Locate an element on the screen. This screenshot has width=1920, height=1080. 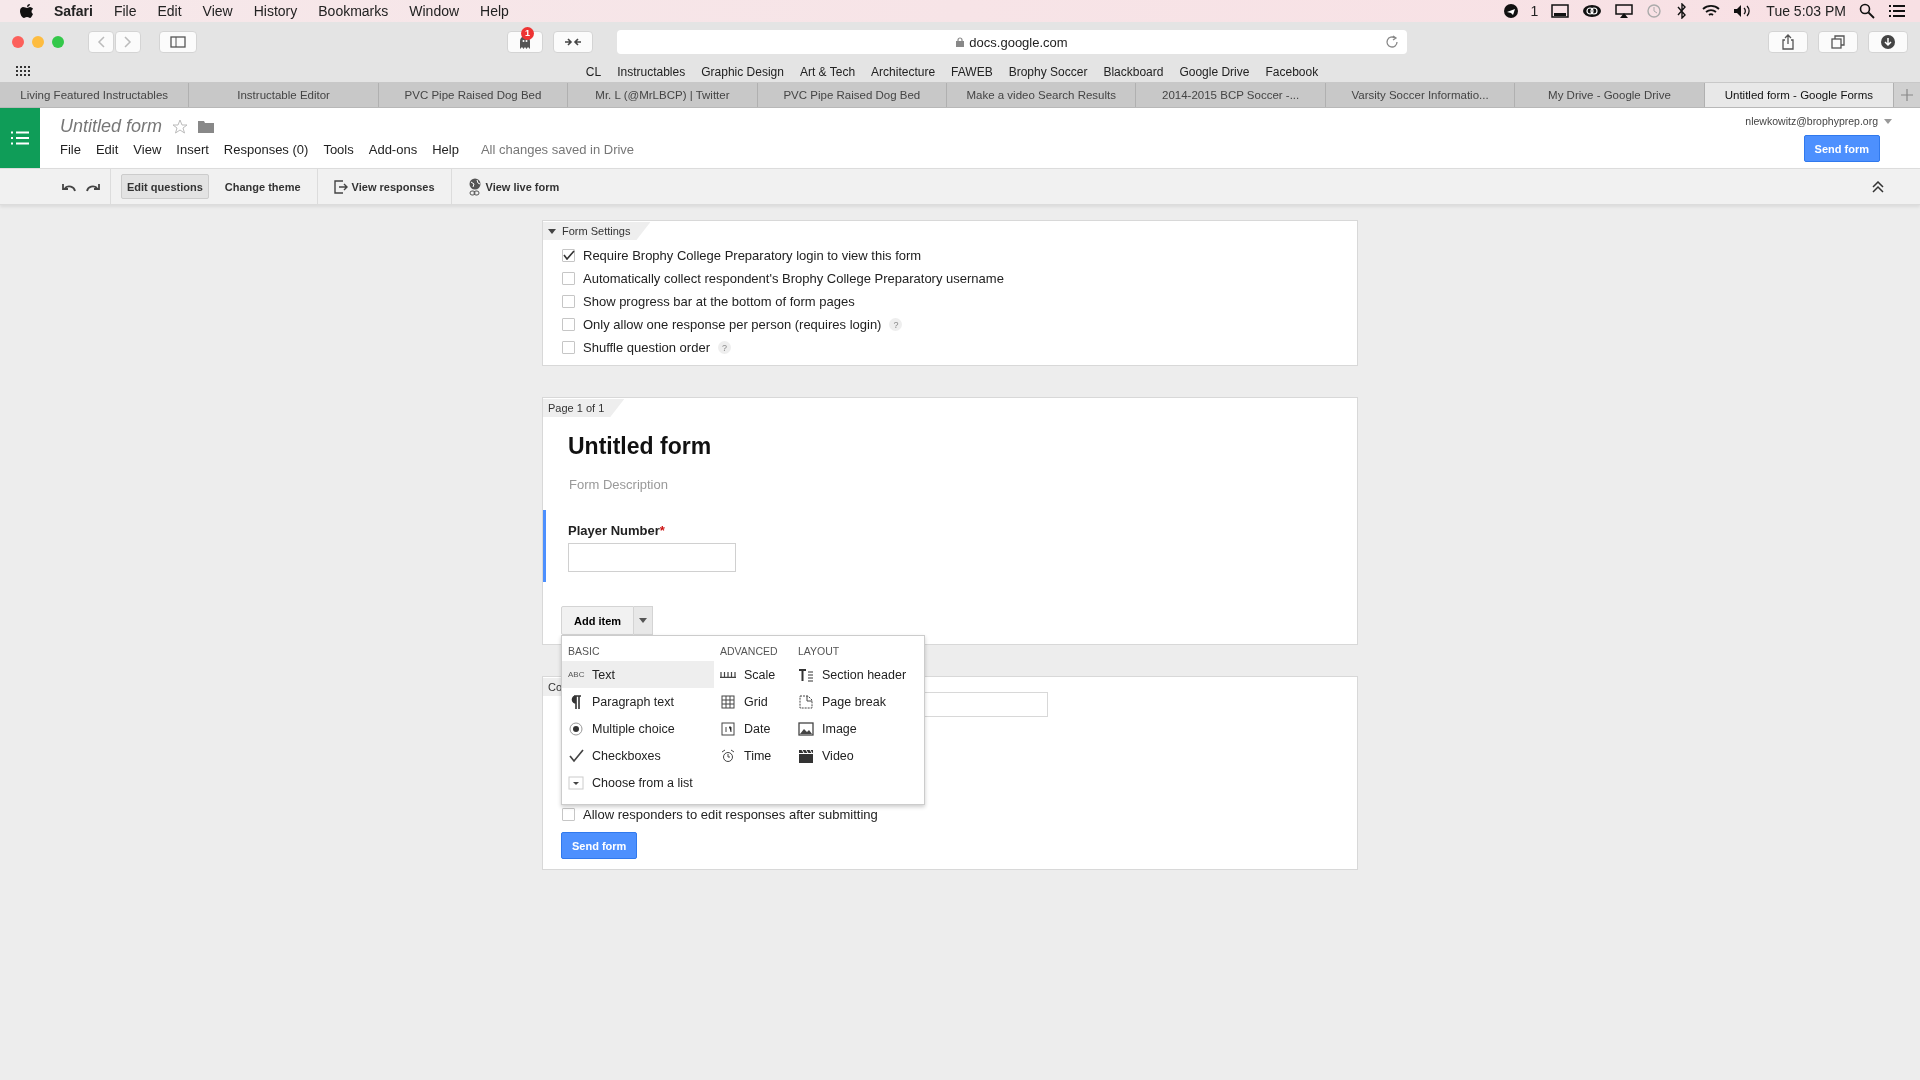
menu-item: Insert is located at coordinates (192, 149).